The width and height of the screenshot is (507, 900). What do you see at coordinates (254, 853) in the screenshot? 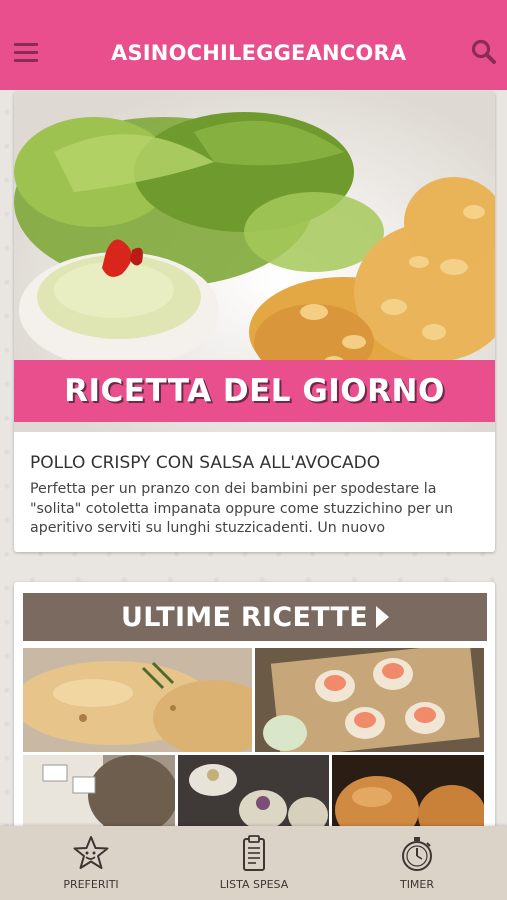
I see `shopping-list-icon` at bounding box center [254, 853].